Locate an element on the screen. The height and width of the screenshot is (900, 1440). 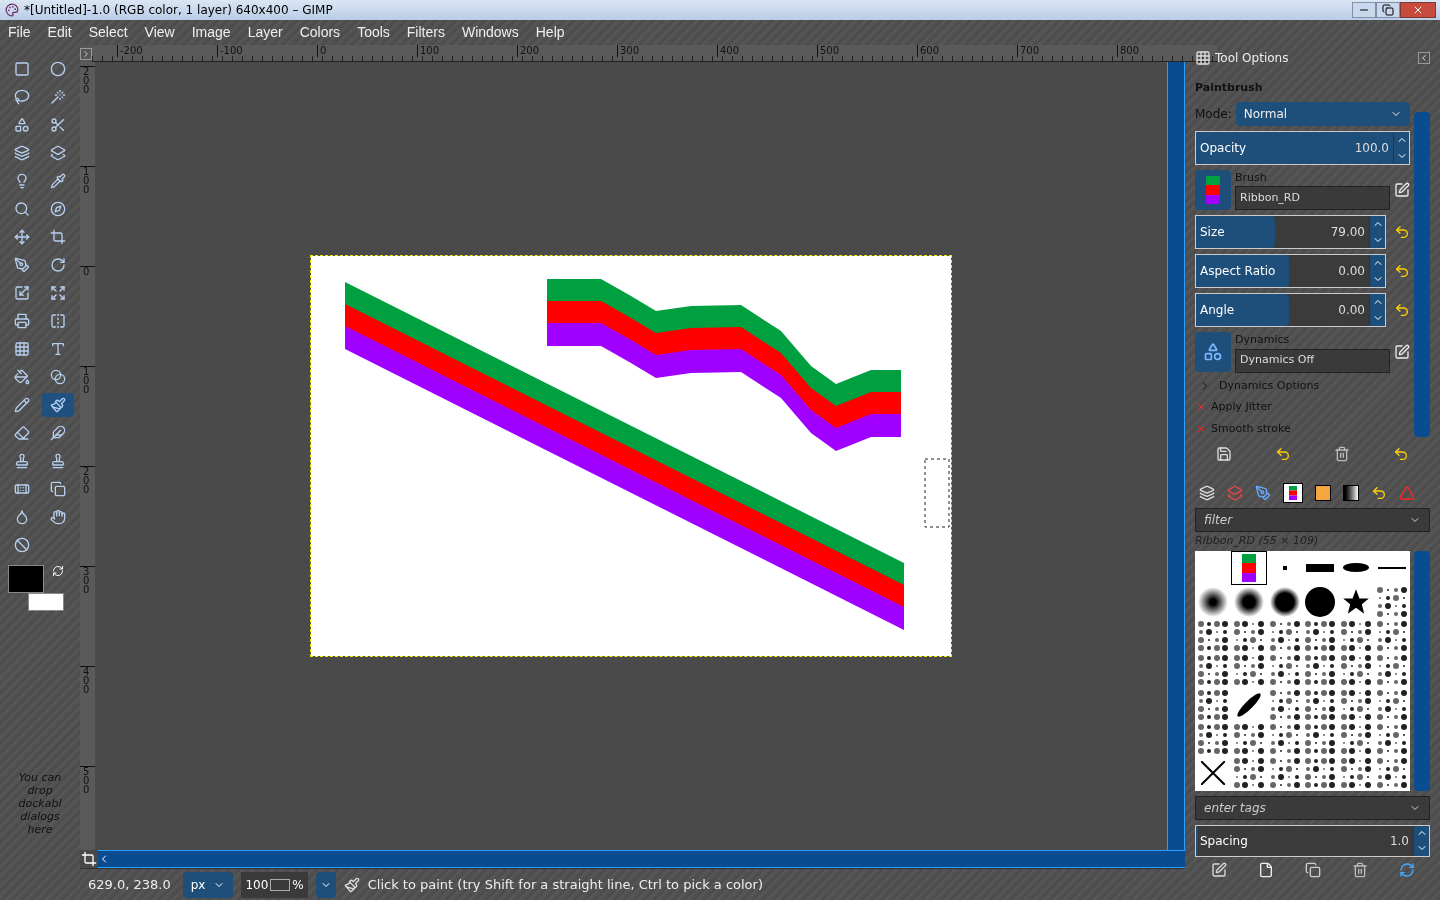
menu-item: Select is located at coordinates (108, 32).